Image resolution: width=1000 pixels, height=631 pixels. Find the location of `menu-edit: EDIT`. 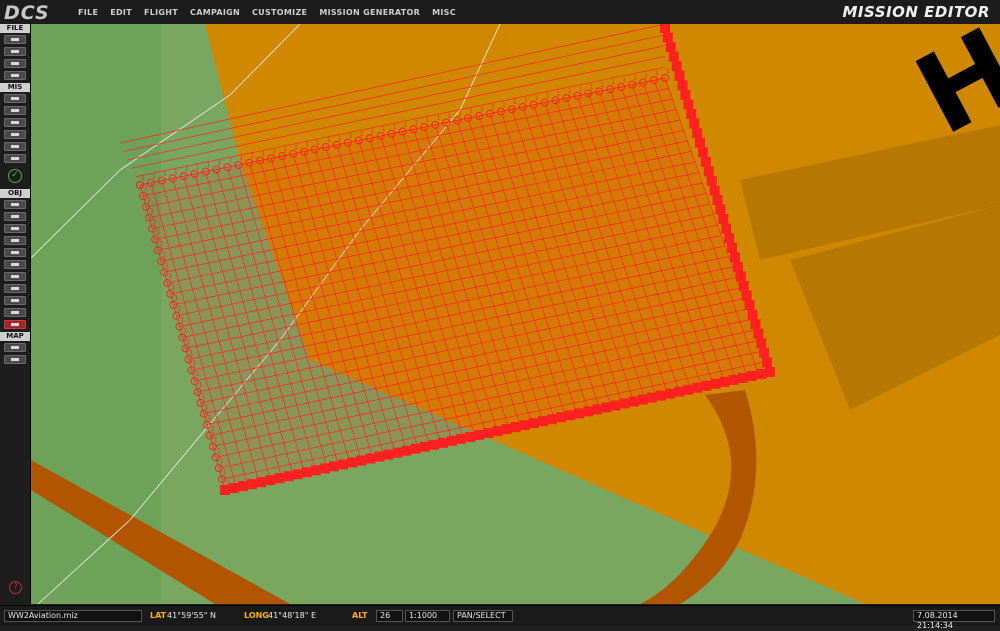

menu-edit: EDIT is located at coordinates (121, 12).